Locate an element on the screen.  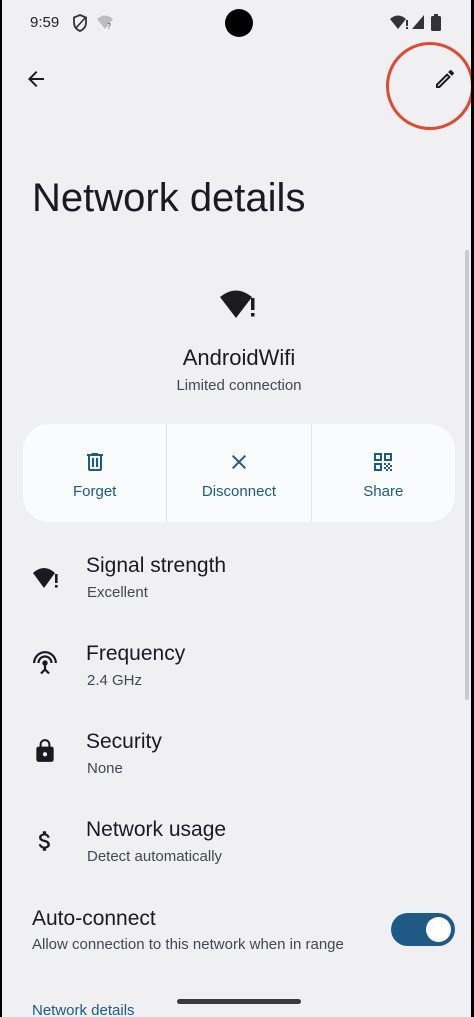
disconnect-label: Disconnect is located at coordinates (239, 491).